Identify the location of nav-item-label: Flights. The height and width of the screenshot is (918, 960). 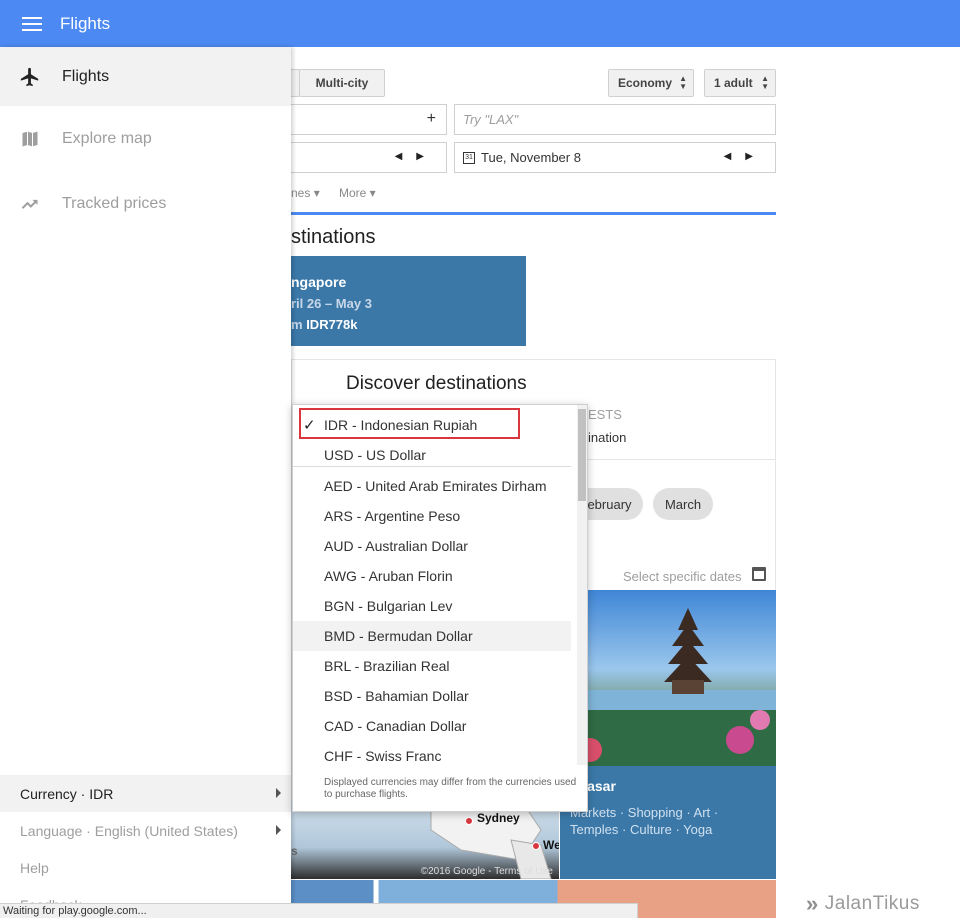
(86, 76).